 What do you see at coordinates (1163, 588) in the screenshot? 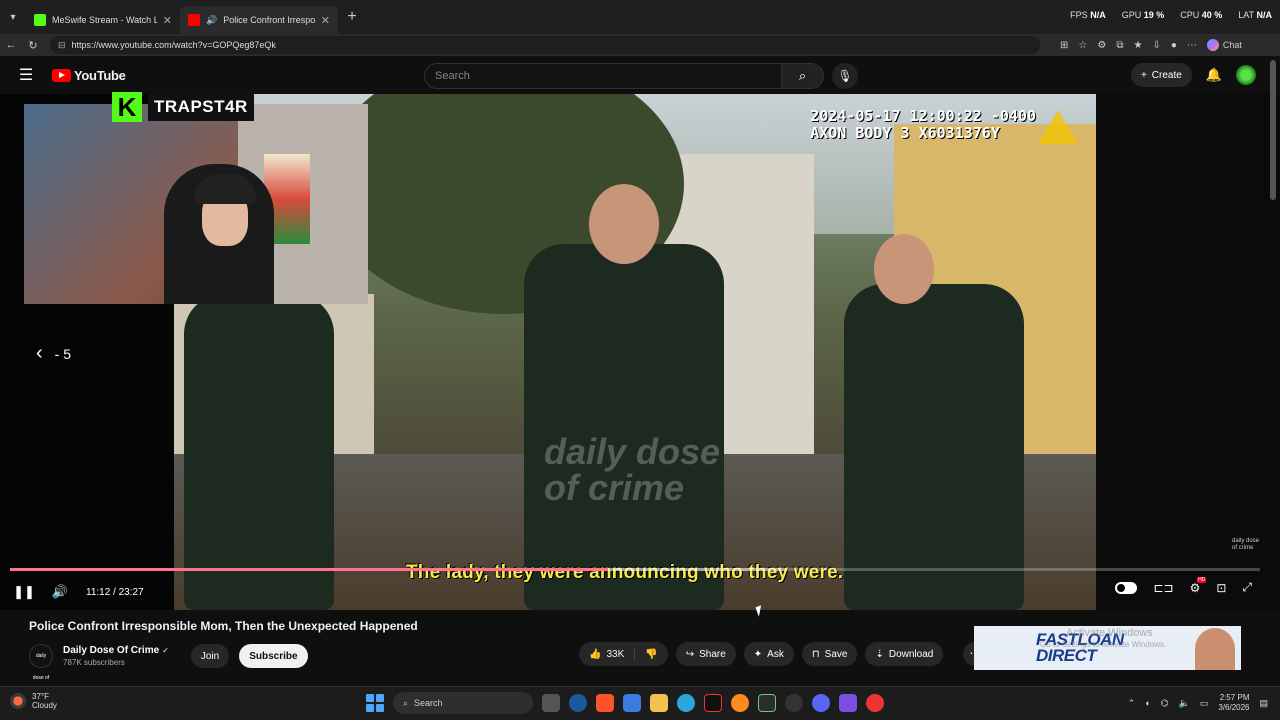
I see `subtitles-icon: ⊏⊐` at bounding box center [1163, 588].